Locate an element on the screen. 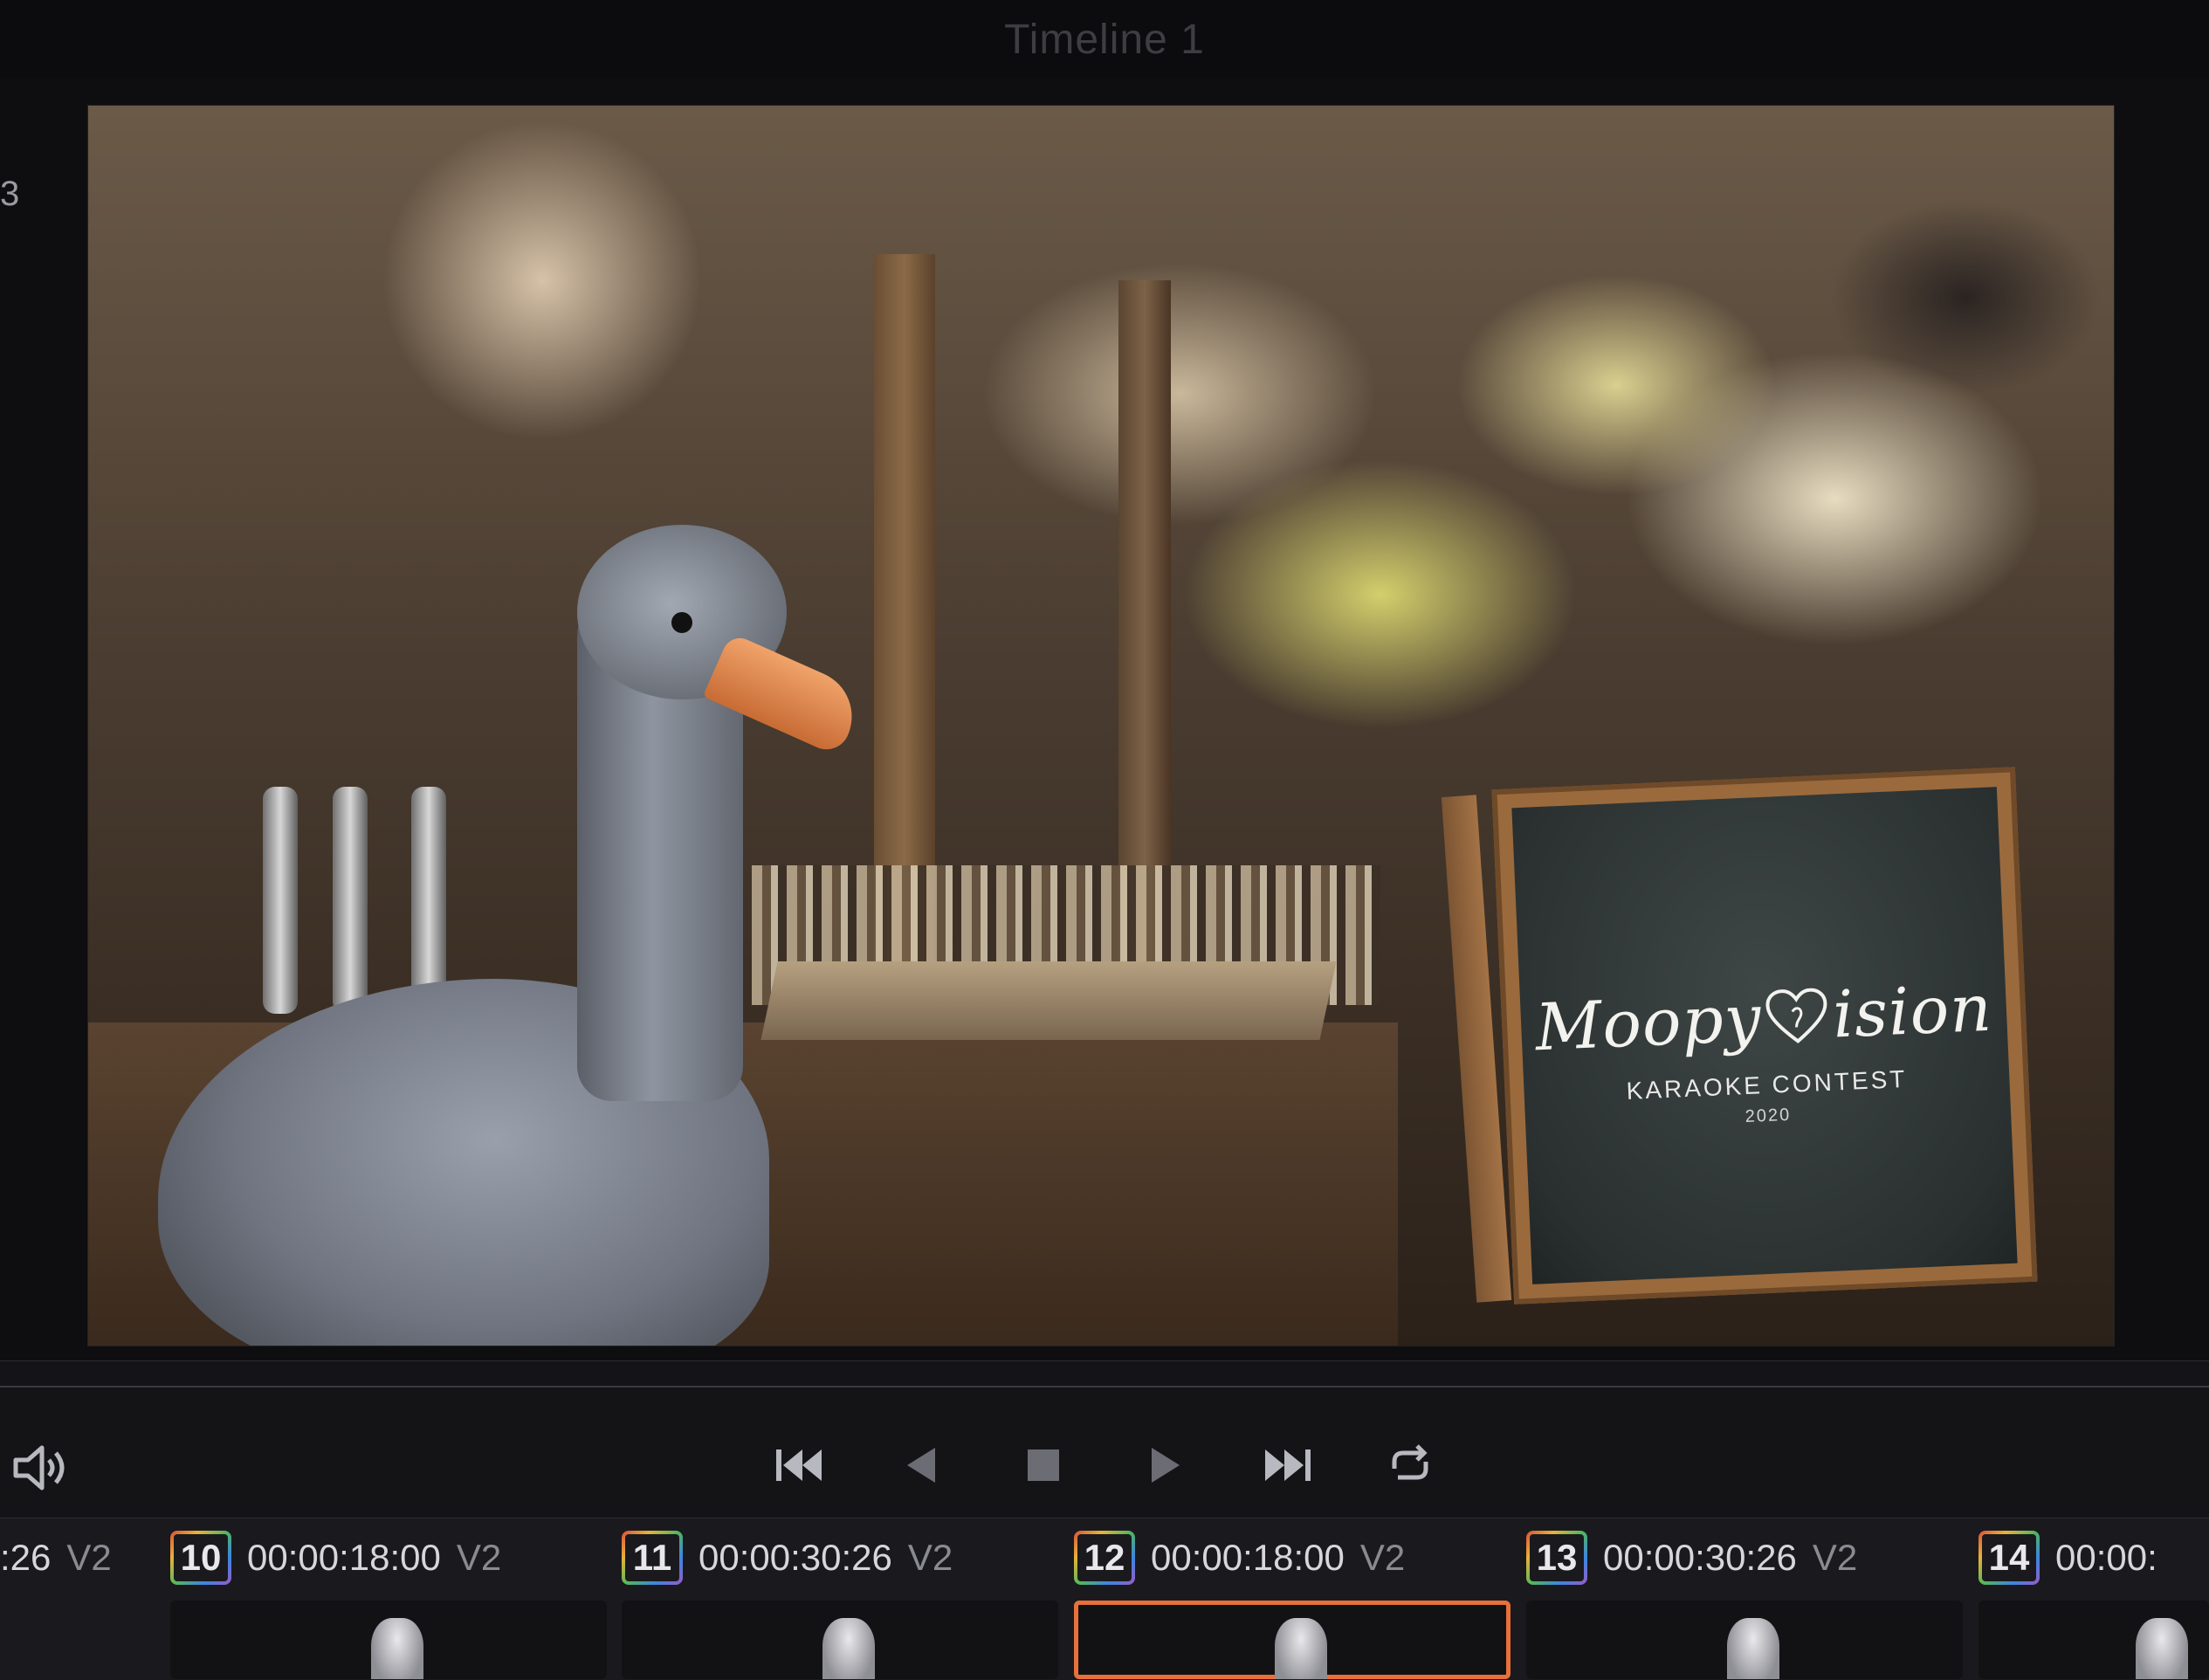 This screenshot has height=1680, width=2209. skip-to-end-button is located at coordinates (1288, 1465).